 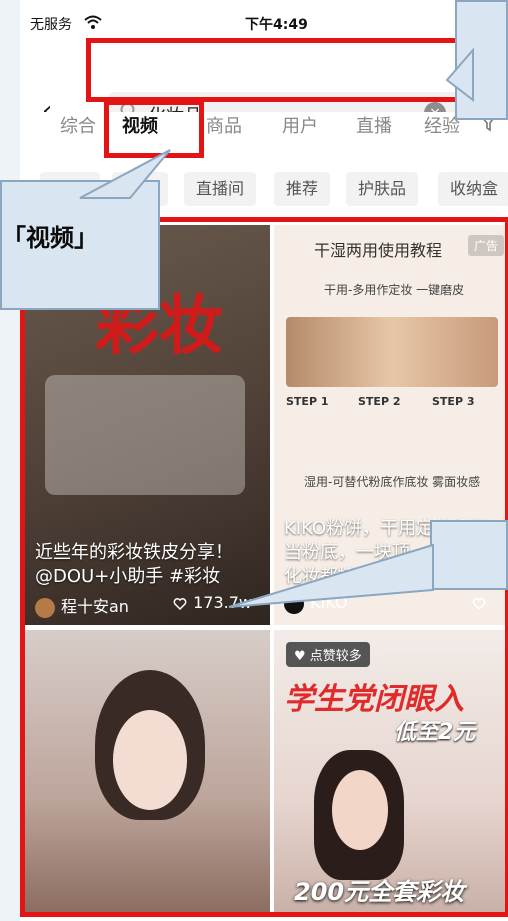 What do you see at coordinates (382, 189) in the screenshot?
I see `filter-chip-skincare: 护肤品` at bounding box center [382, 189].